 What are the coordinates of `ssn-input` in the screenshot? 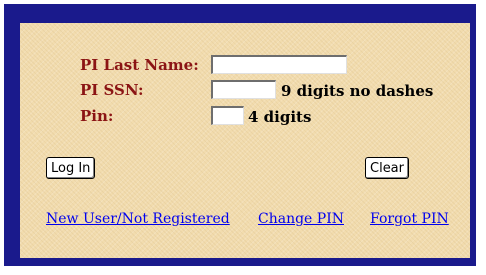 It's located at (243, 89).